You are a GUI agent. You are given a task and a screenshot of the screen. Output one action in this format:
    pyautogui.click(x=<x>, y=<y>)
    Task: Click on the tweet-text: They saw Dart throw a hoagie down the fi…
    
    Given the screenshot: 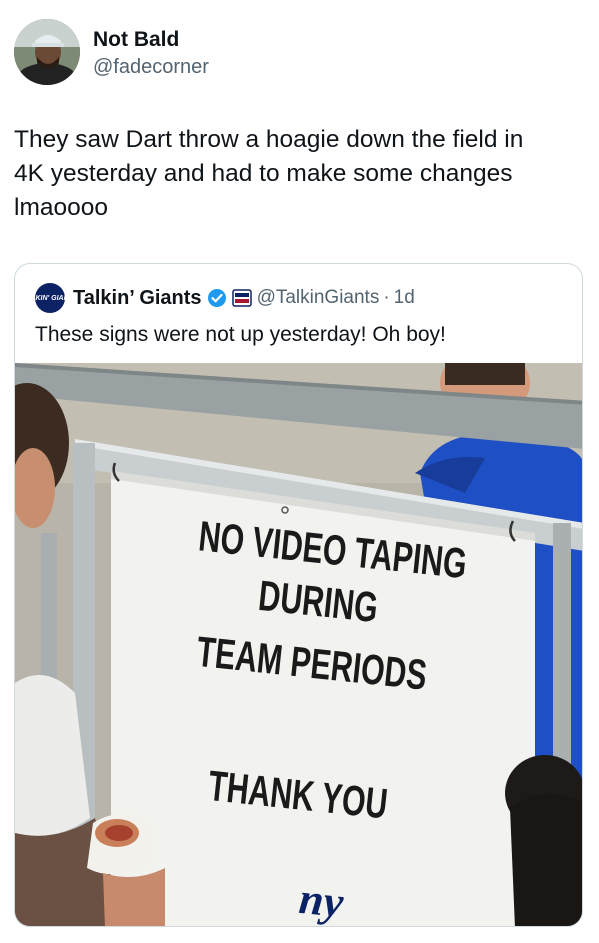 What is the action you would take?
    pyautogui.click(x=294, y=174)
    